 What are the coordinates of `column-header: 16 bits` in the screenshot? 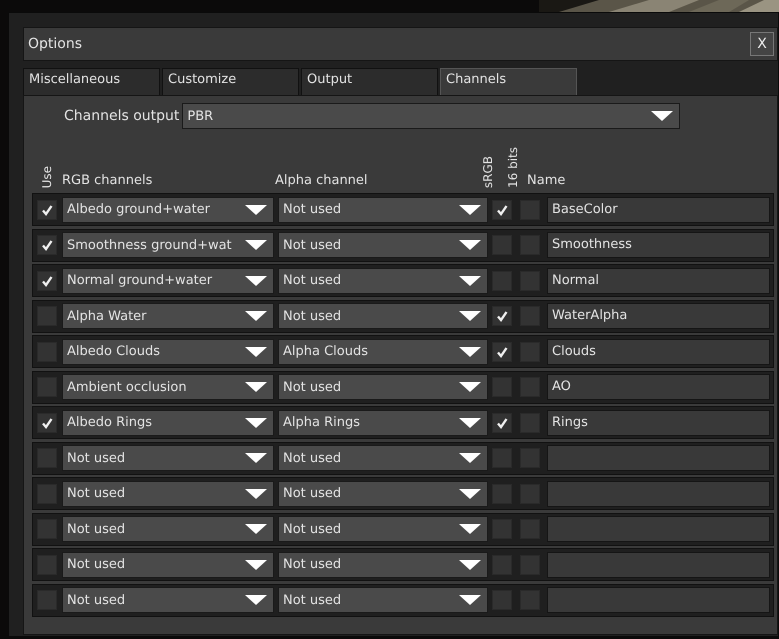 It's located at (513, 167).